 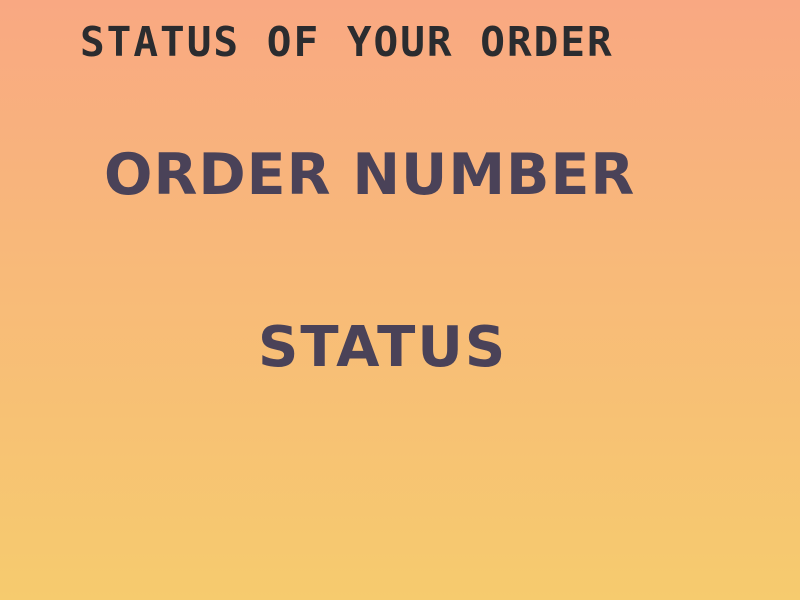 What do you see at coordinates (383, 347) in the screenshot?
I see `status-label: STATUS` at bounding box center [383, 347].